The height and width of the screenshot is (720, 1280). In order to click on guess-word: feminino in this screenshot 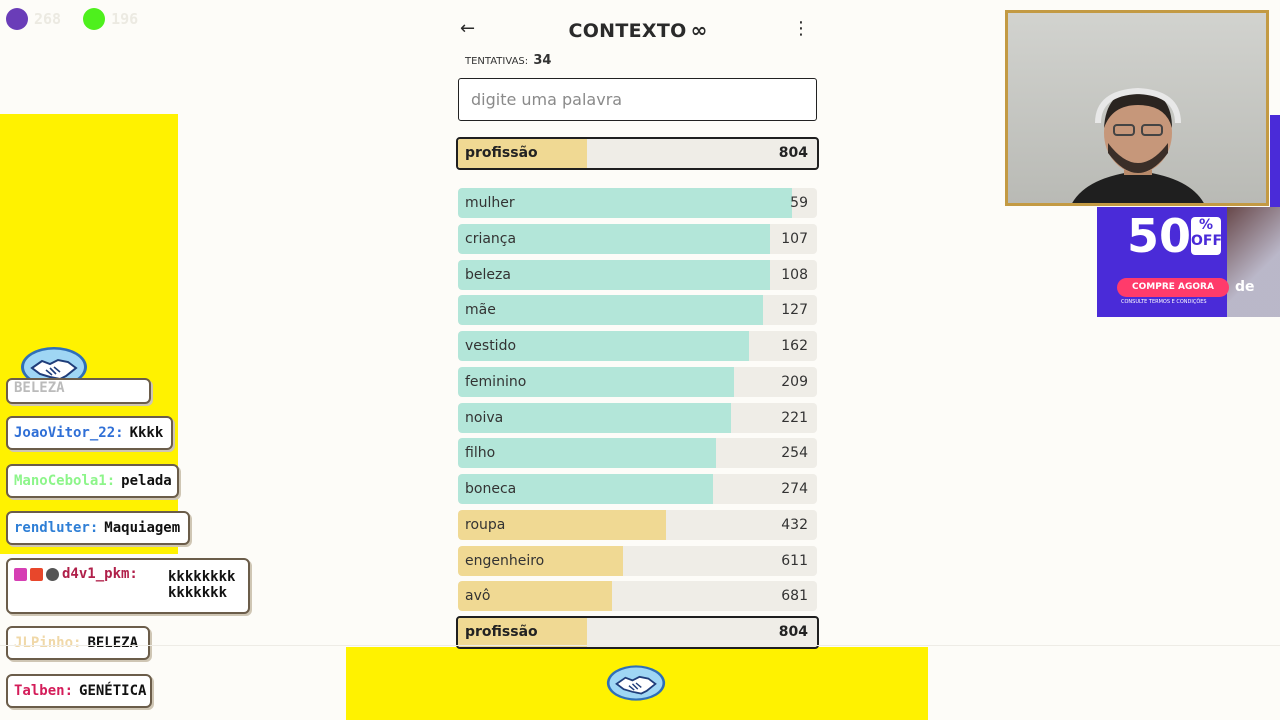, I will do `click(496, 382)`.